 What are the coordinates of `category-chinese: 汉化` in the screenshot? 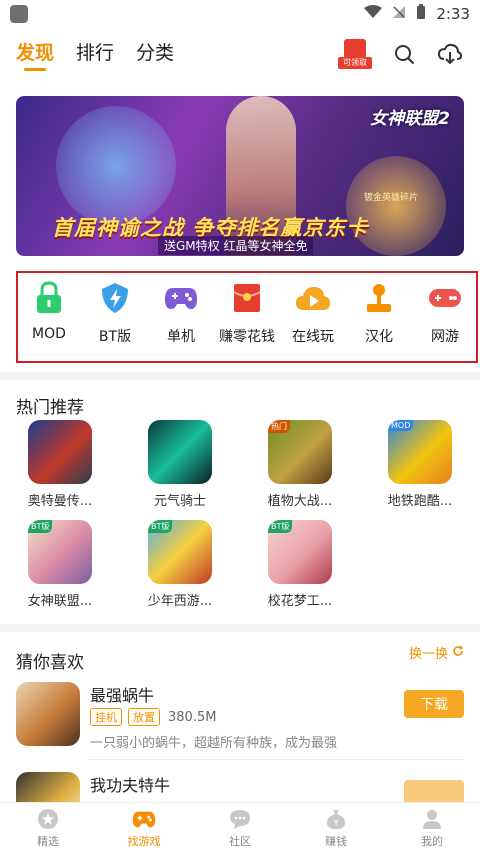 It's located at (379, 313).